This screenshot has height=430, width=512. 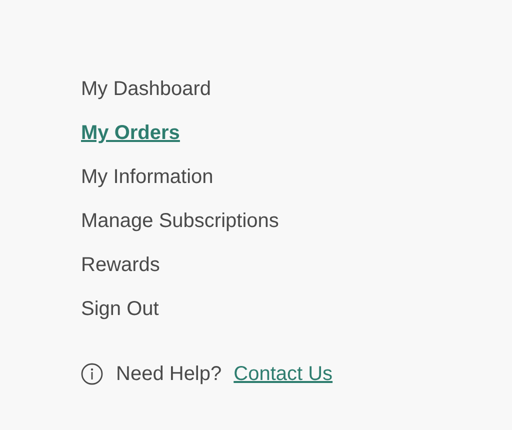 I want to click on nav-link: My Dashboard, so click(x=146, y=89).